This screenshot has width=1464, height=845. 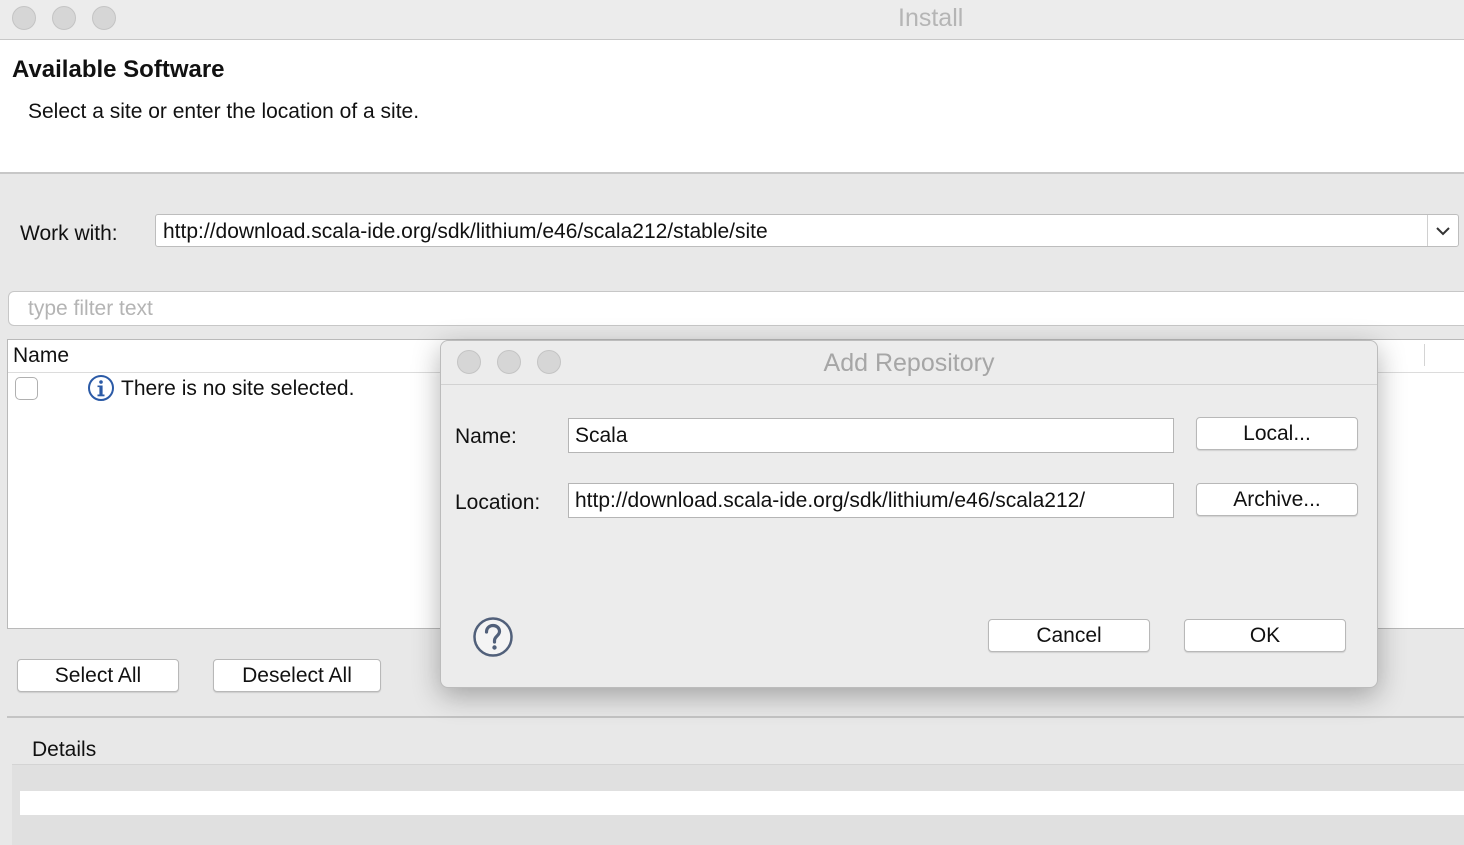 I want to click on deselect-all-button: Deselect All, so click(x=297, y=675).